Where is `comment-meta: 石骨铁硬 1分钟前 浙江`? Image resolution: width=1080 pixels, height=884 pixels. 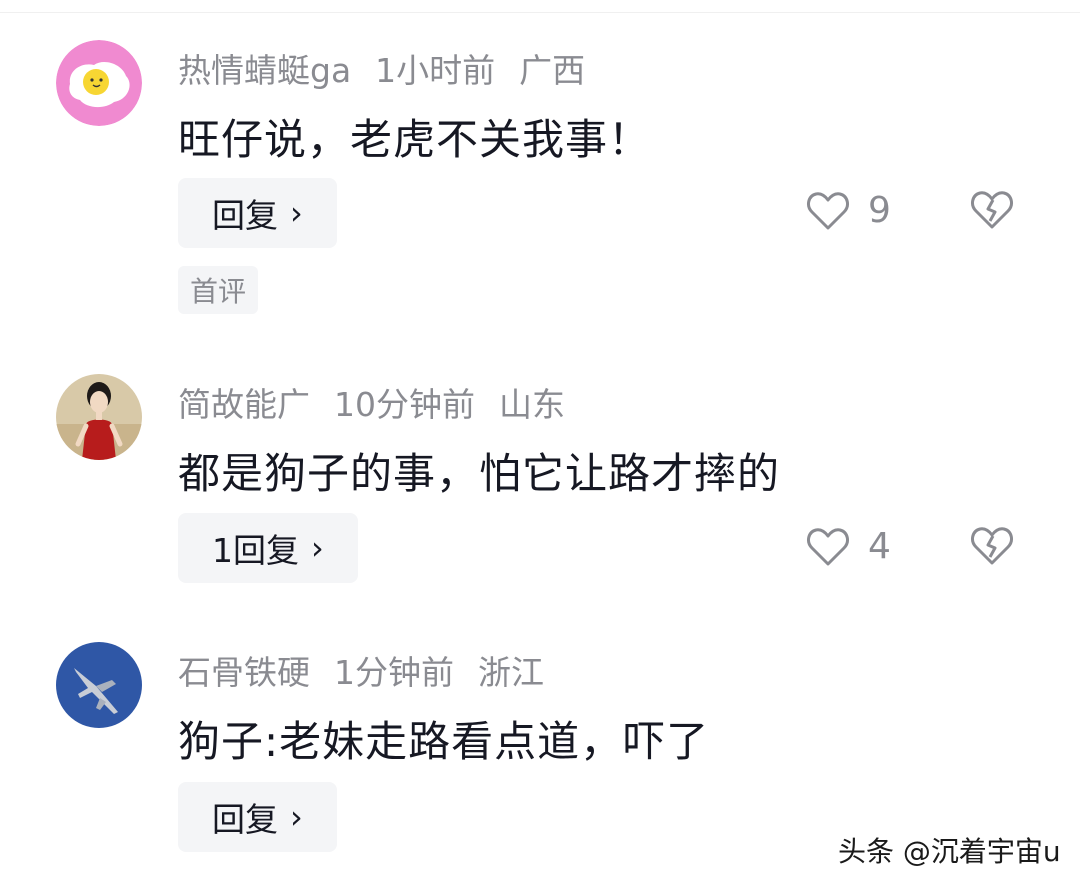 comment-meta: 石骨铁硬 1分钟前 浙江 is located at coordinates (373, 670).